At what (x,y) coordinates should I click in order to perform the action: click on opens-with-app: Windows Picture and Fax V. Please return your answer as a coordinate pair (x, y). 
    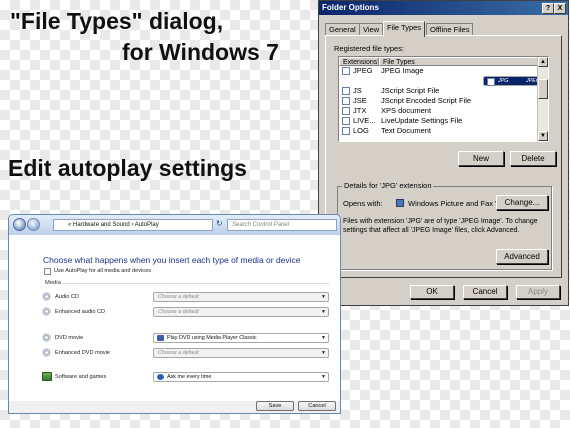
    Looking at the image, I should click on (454, 203).